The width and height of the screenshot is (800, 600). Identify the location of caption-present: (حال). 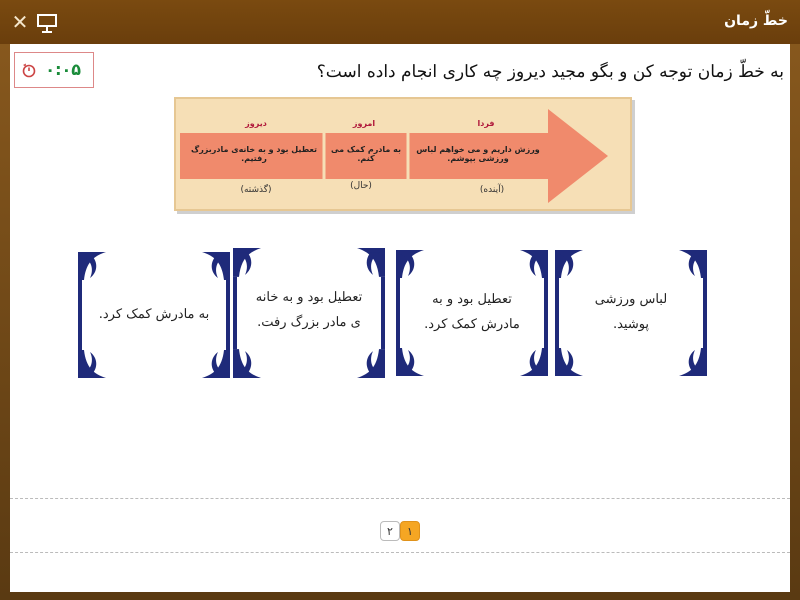
(361, 186).